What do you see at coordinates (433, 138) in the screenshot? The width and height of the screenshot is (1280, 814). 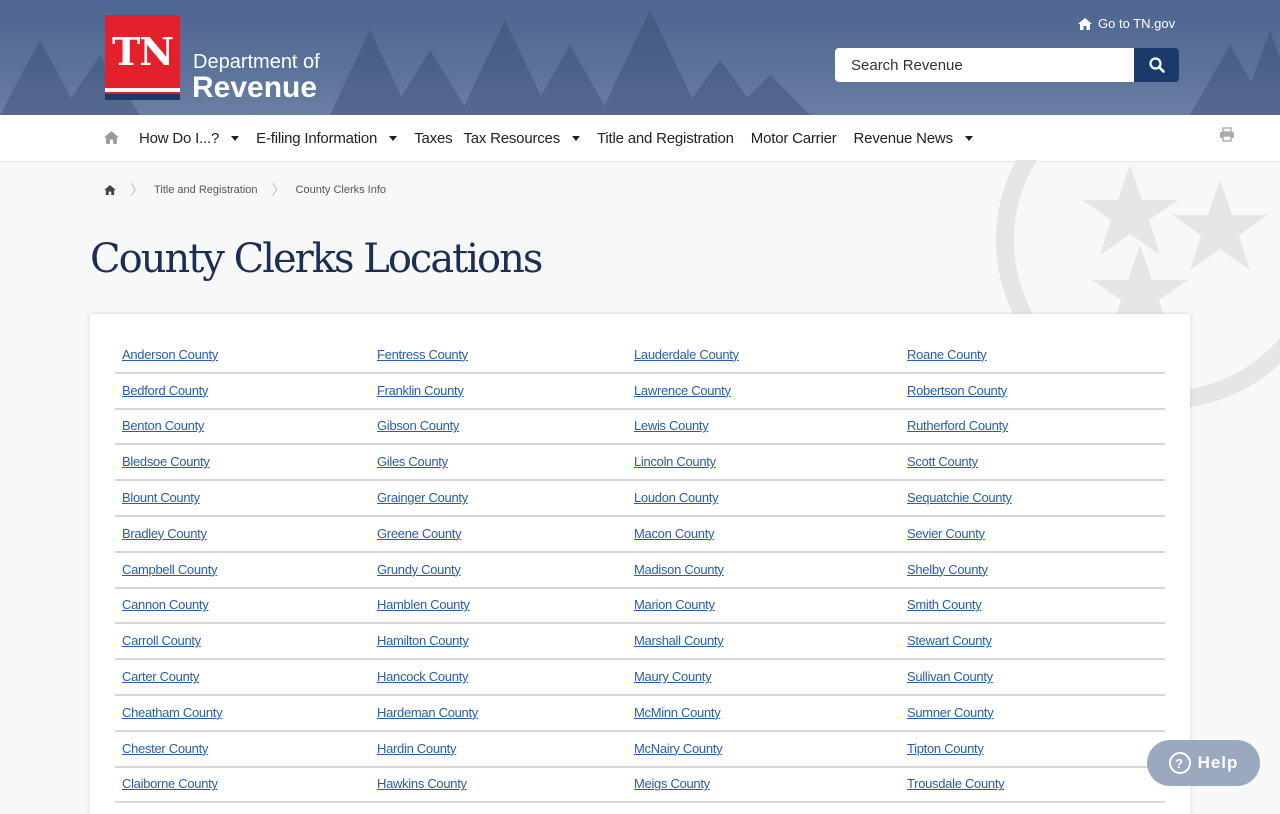 I see `nav-item-taxes: Taxes` at bounding box center [433, 138].